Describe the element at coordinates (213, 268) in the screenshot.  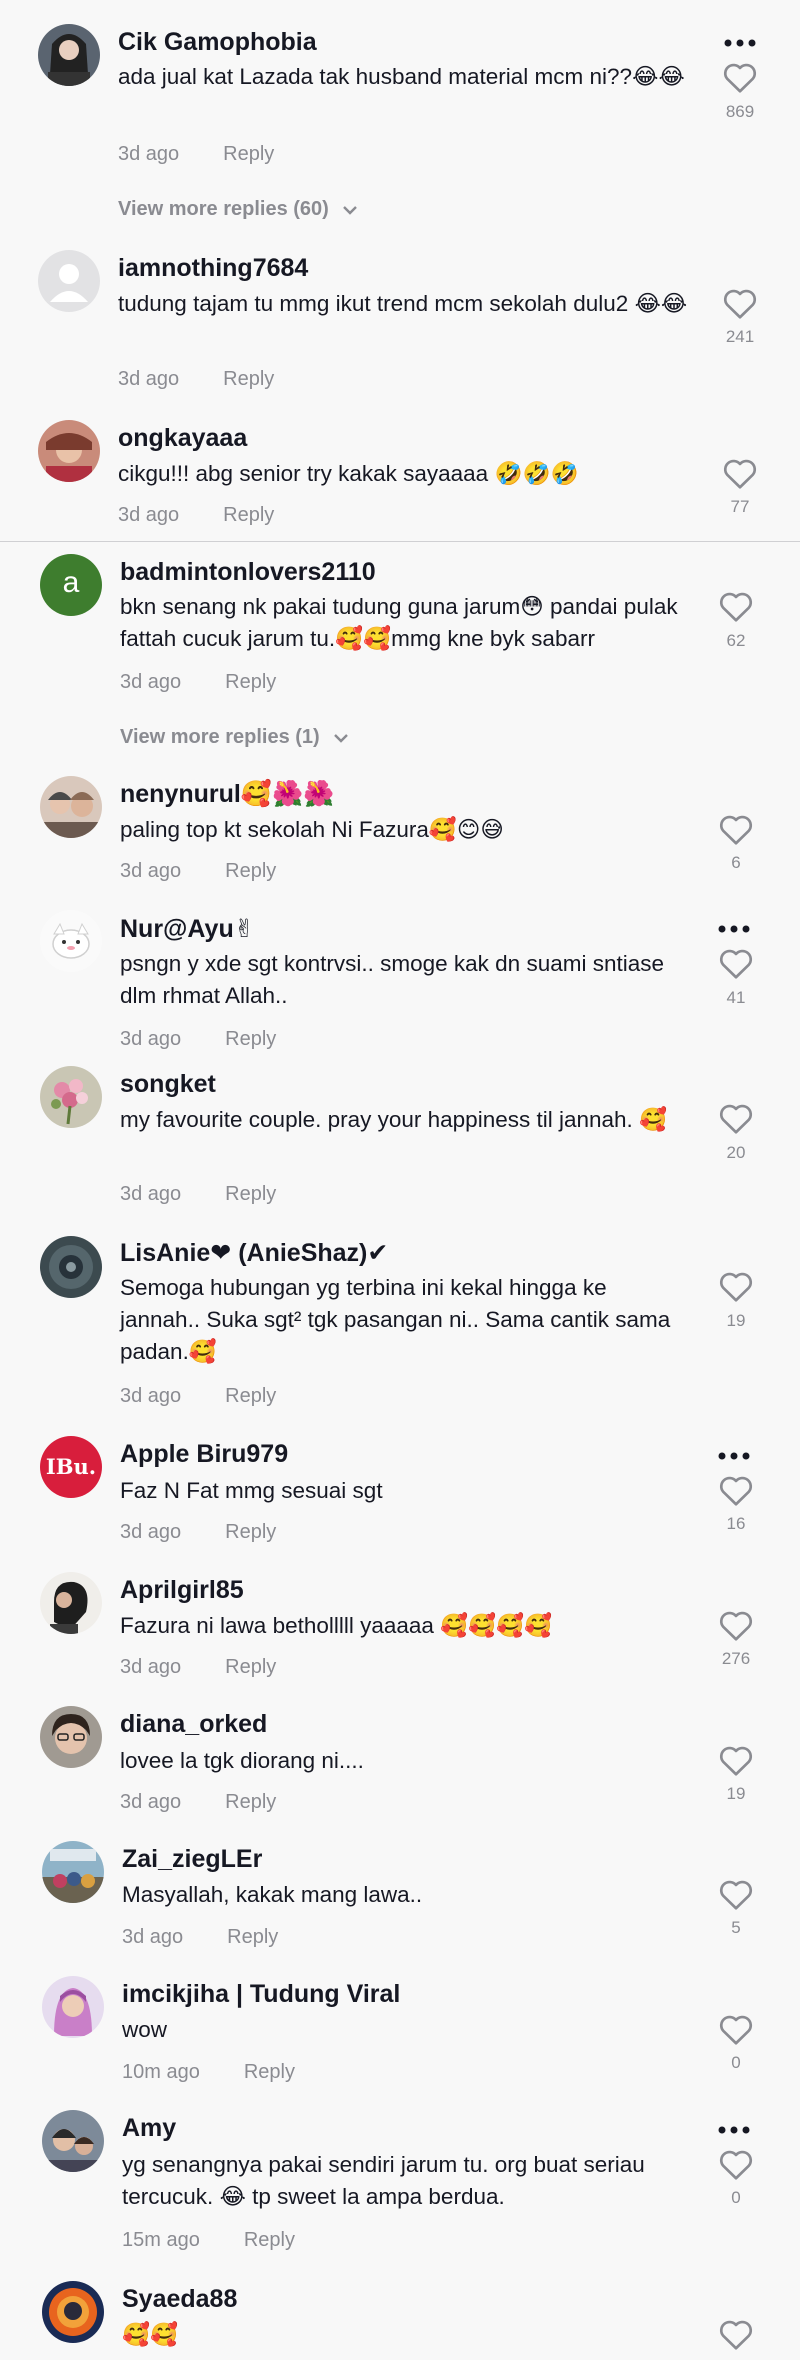
I see `username: iamnothing7684` at that location.